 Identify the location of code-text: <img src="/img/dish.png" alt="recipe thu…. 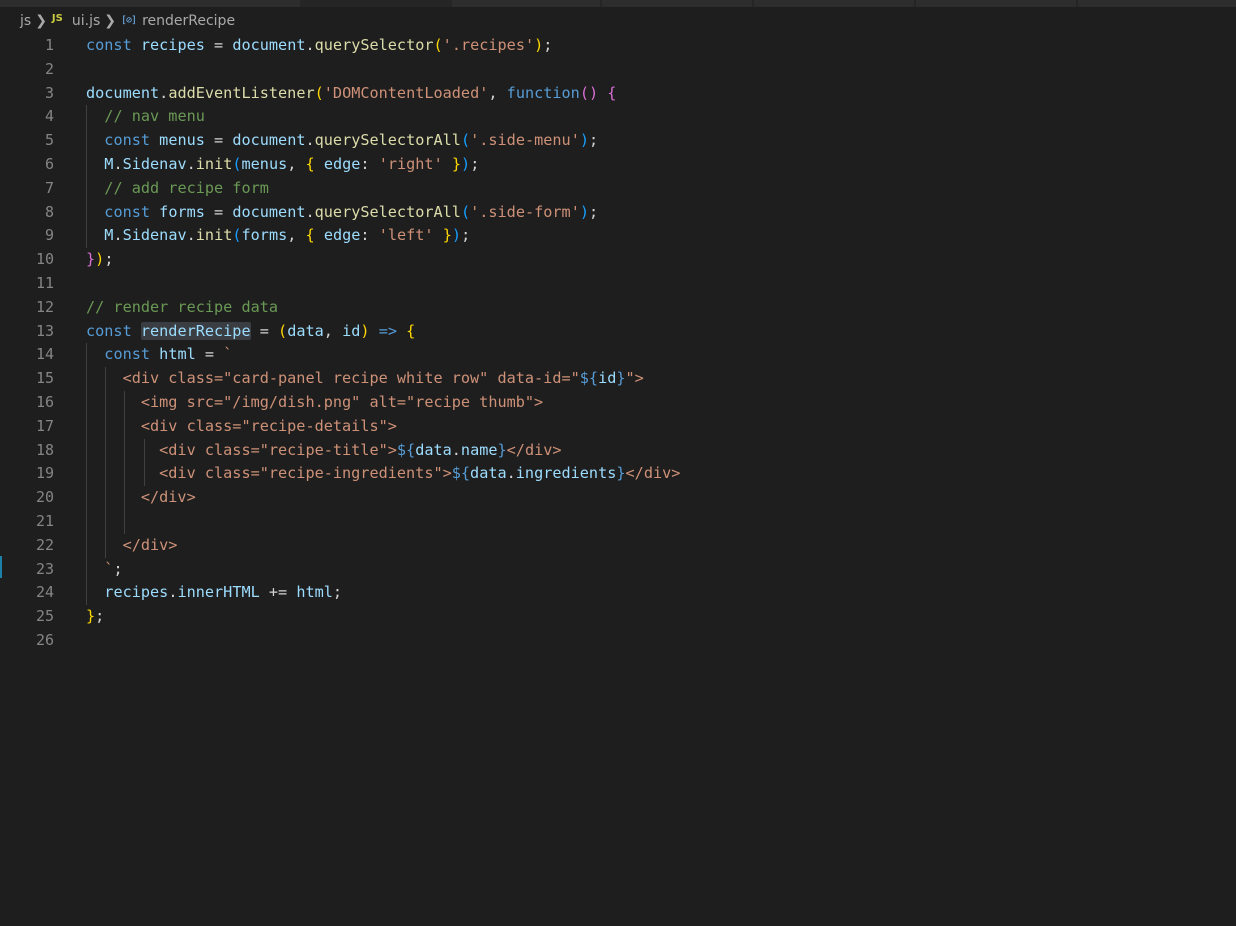
(315, 401).